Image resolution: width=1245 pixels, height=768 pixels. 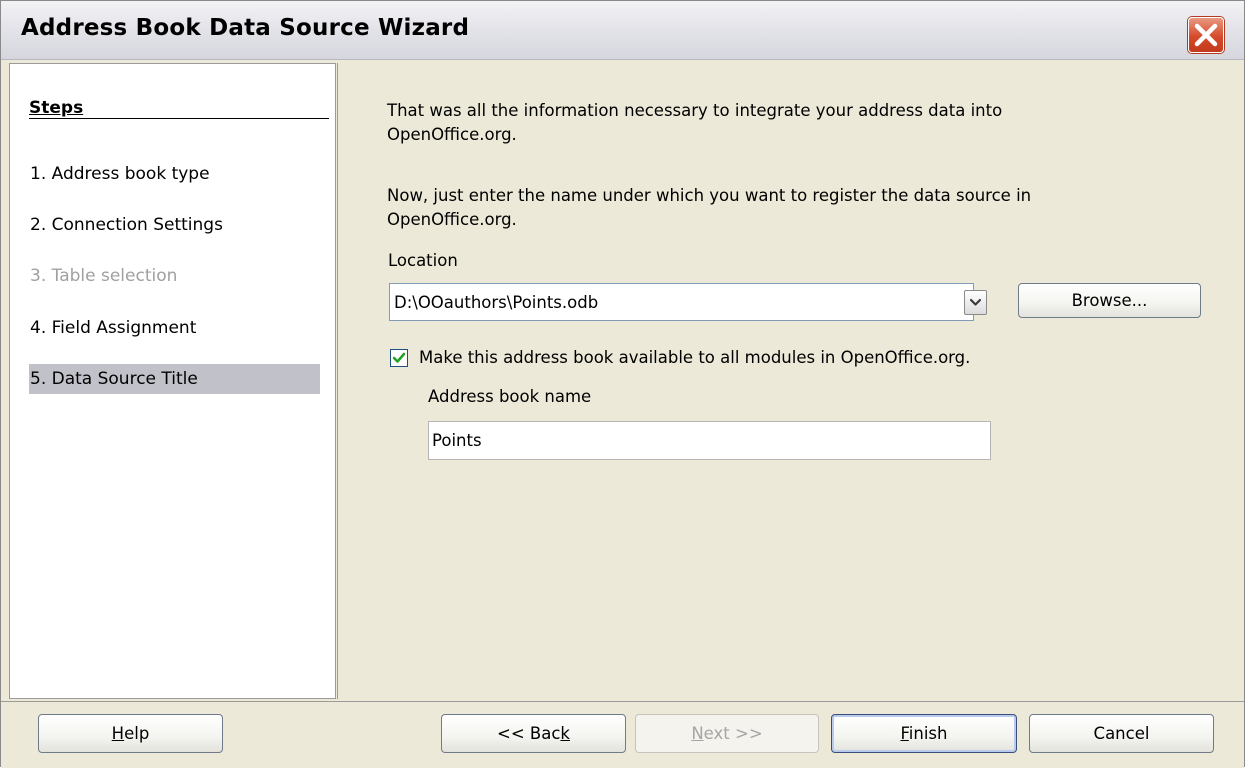 I want to click on step-address-book-type: 1. Address book type, so click(x=174, y=174).